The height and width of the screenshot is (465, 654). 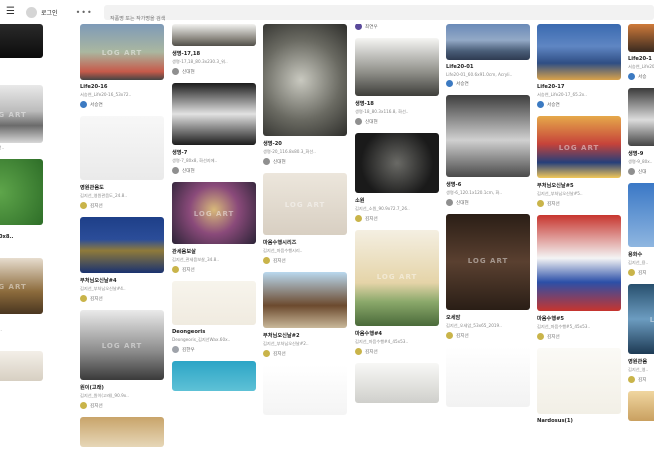 What do you see at coordinates (214, 53) in the screenshot?
I see `artwork-title: 생명-17,18` at bounding box center [214, 53].